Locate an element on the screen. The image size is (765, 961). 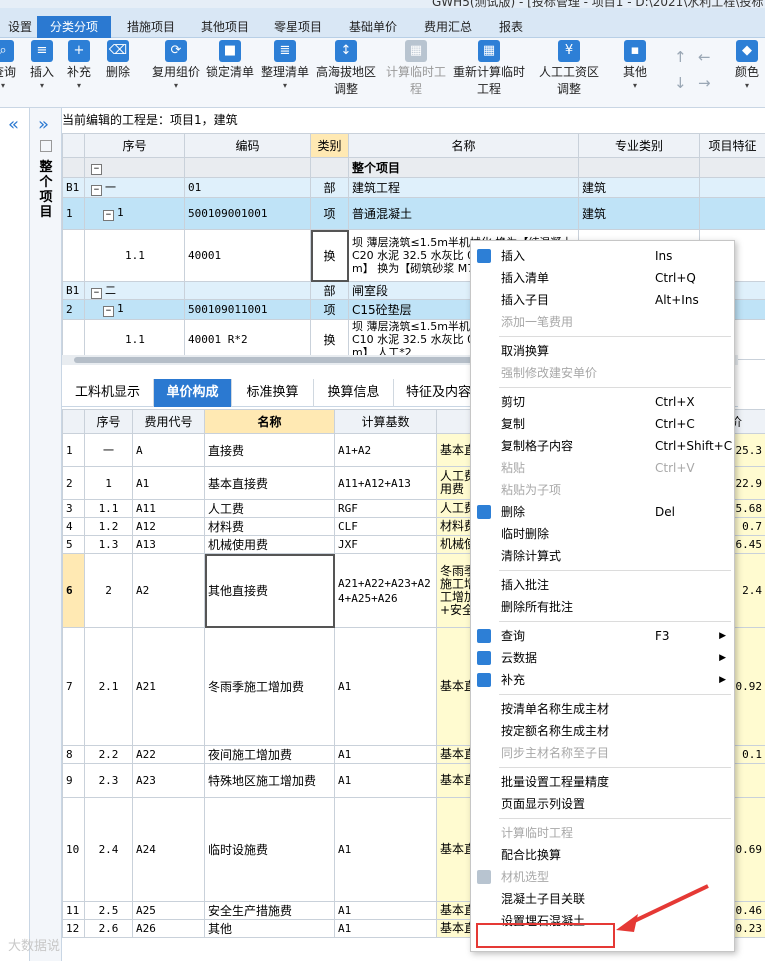
menu-item-label: 页面显示列设置 is located at coordinates (543, 804).